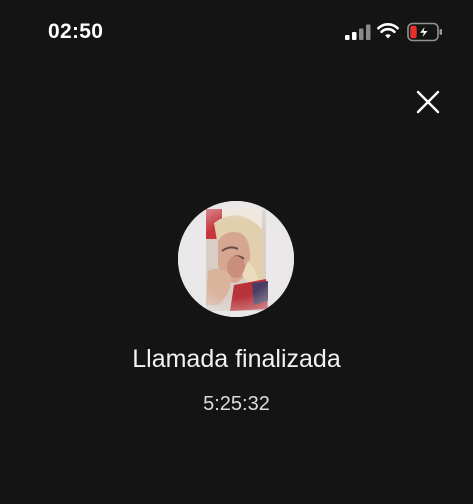  I want to click on close-icon, so click(428, 102).